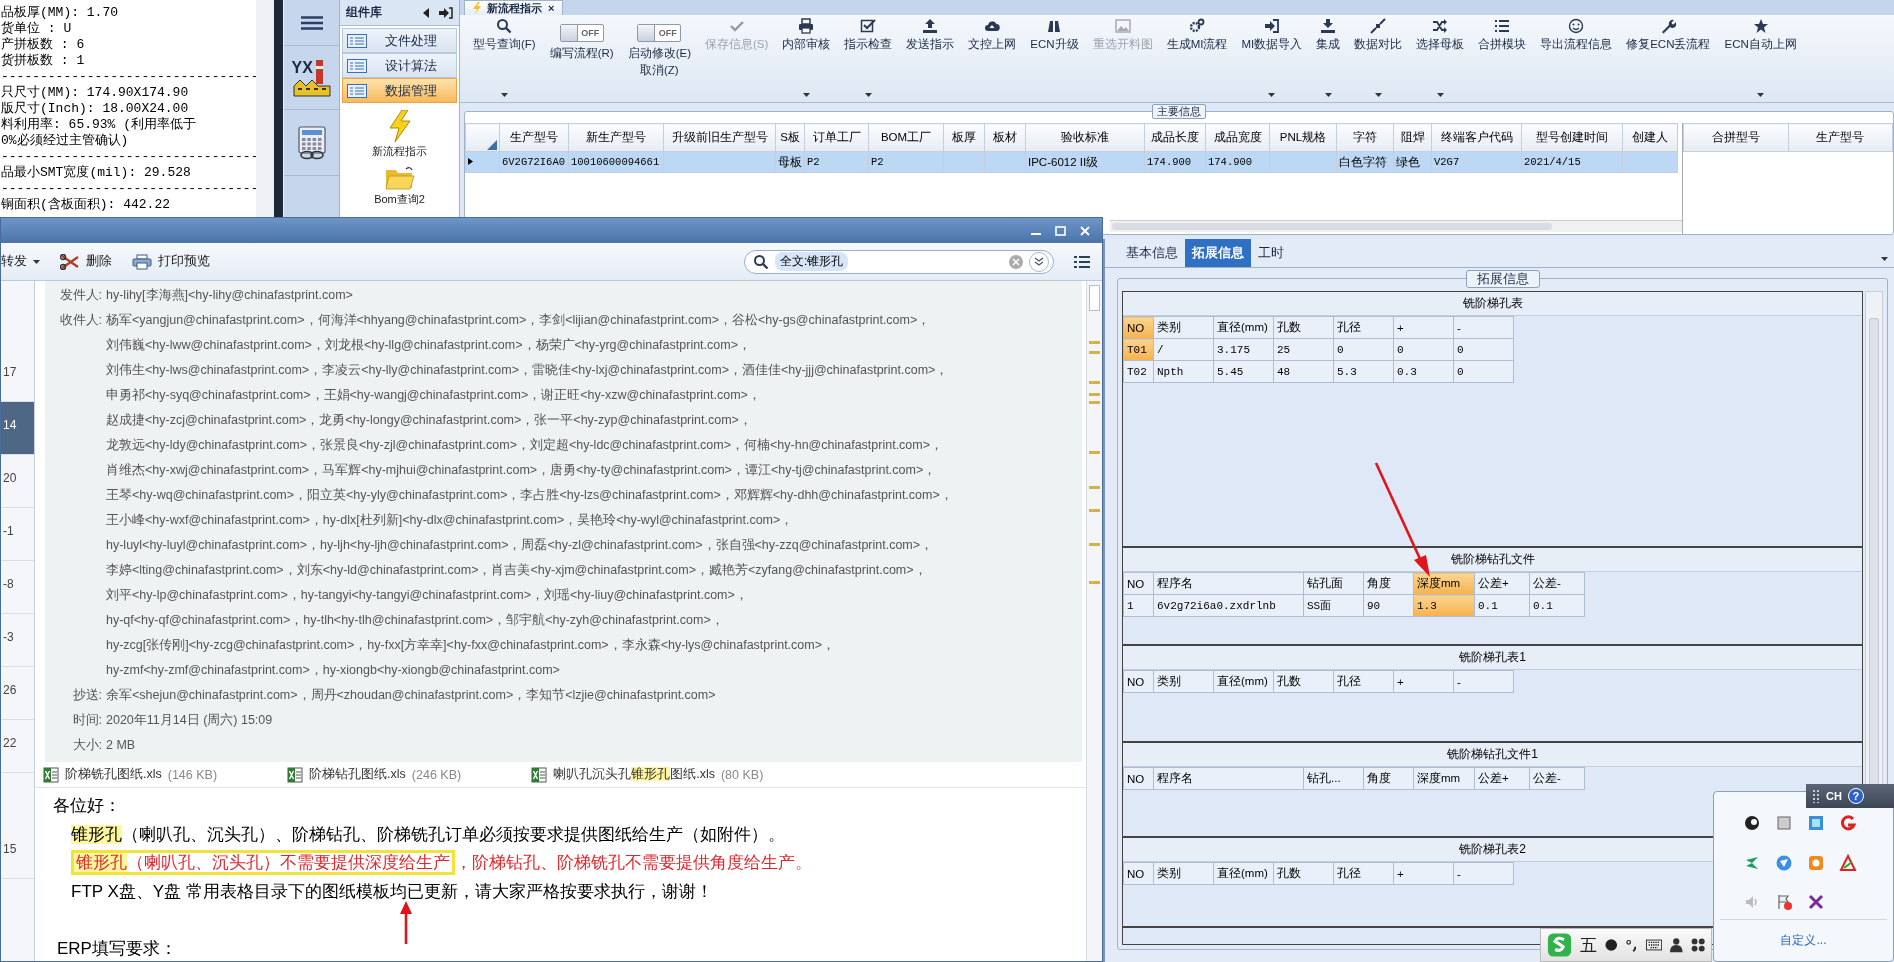  Describe the element at coordinates (1668, 59) in the screenshot. I see `toolbar-button: 修复ECN丢流程` at that location.